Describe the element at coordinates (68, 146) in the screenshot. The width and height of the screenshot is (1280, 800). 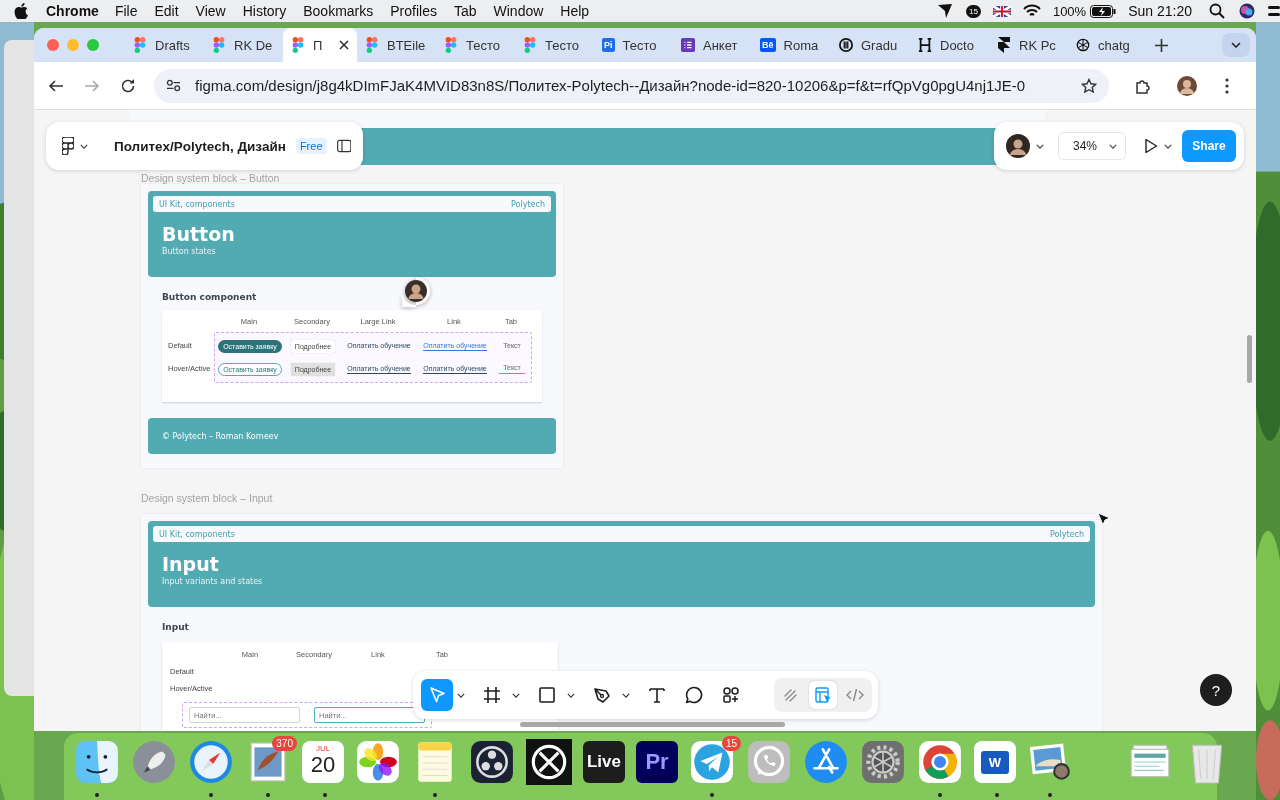
I see `figma-logo-icon` at that location.